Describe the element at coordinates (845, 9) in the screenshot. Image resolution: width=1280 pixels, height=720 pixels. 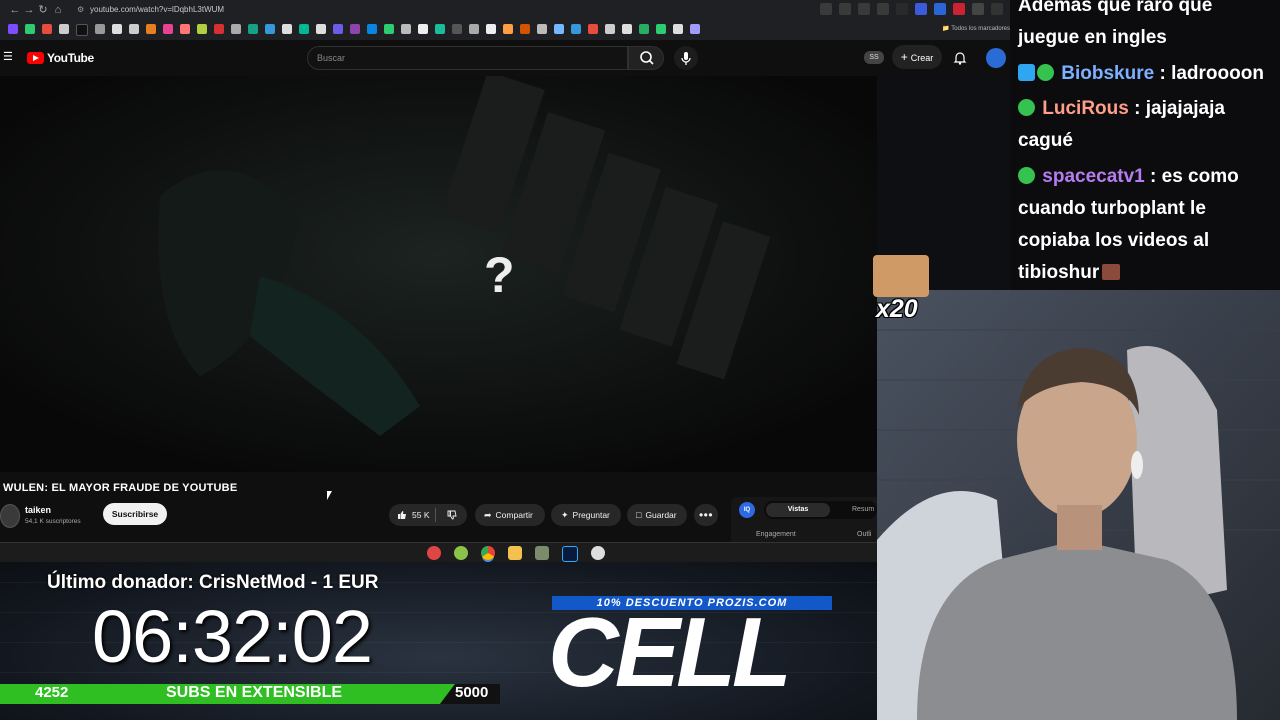
I see `install-icon` at that location.